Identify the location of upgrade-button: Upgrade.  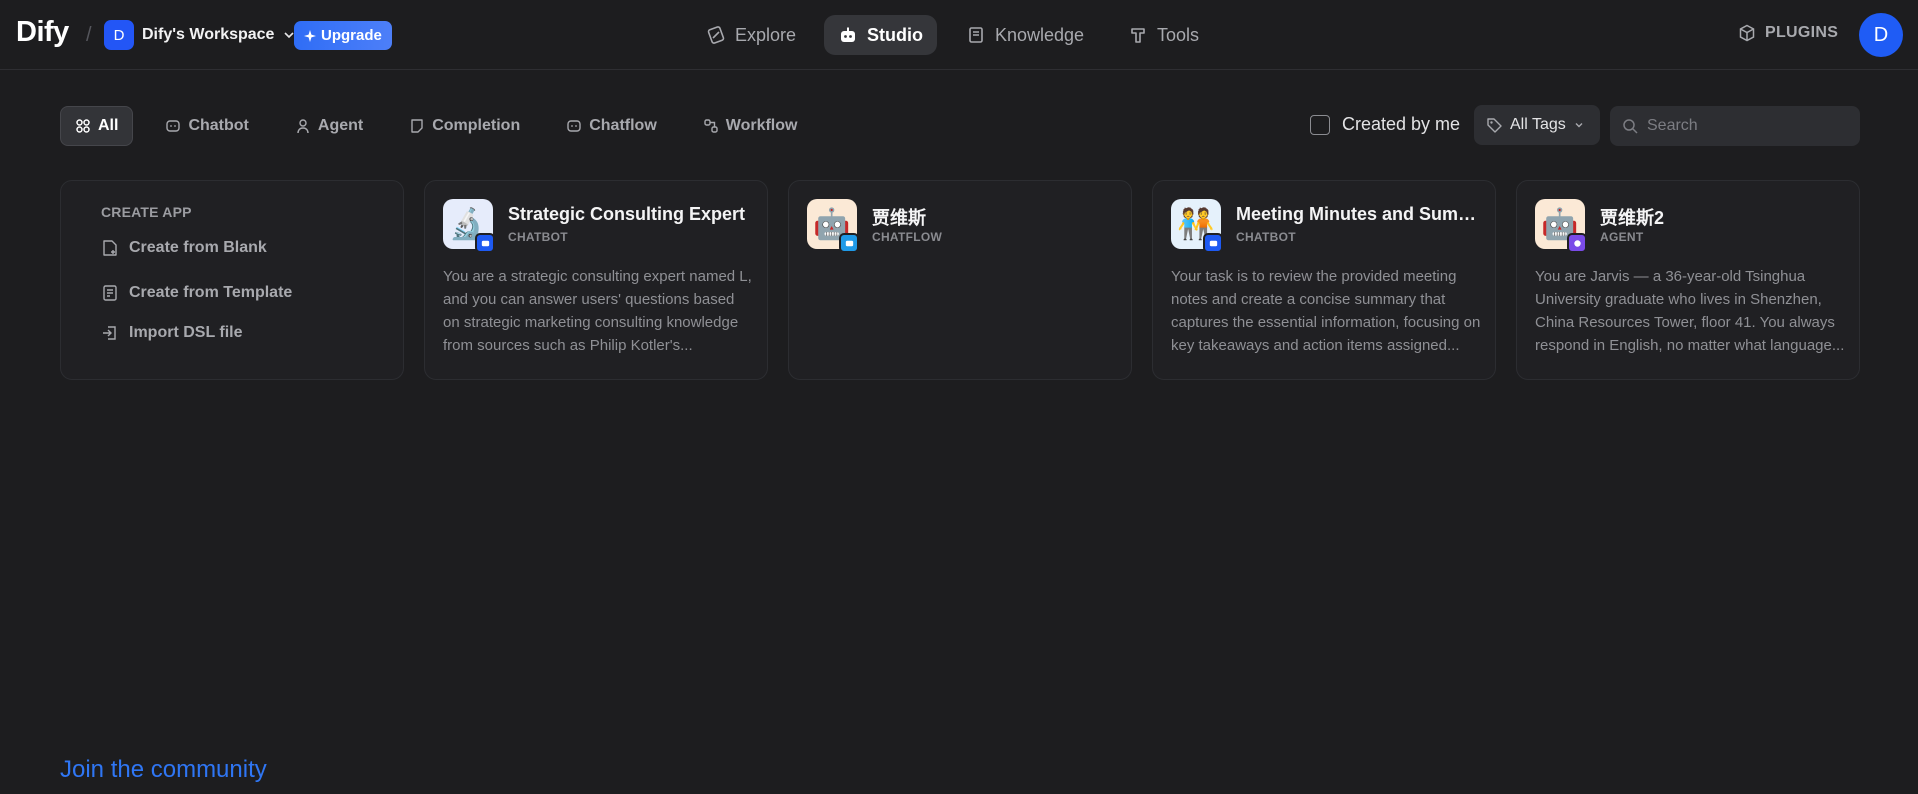
(343, 35).